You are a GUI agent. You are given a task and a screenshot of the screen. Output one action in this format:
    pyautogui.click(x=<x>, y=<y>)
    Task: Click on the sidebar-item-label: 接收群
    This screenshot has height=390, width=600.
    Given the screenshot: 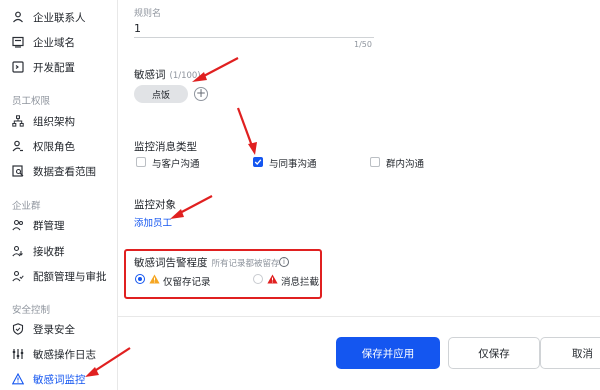 What is the action you would take?
    pyautogui.click(x=49, y=251)
    